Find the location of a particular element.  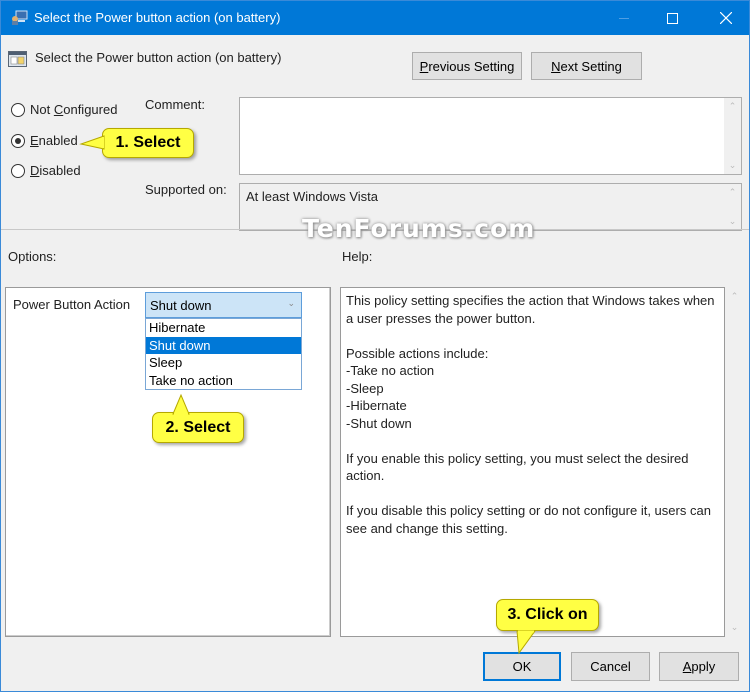

callout-text: 1. Select is located at coordinates (148, 142).